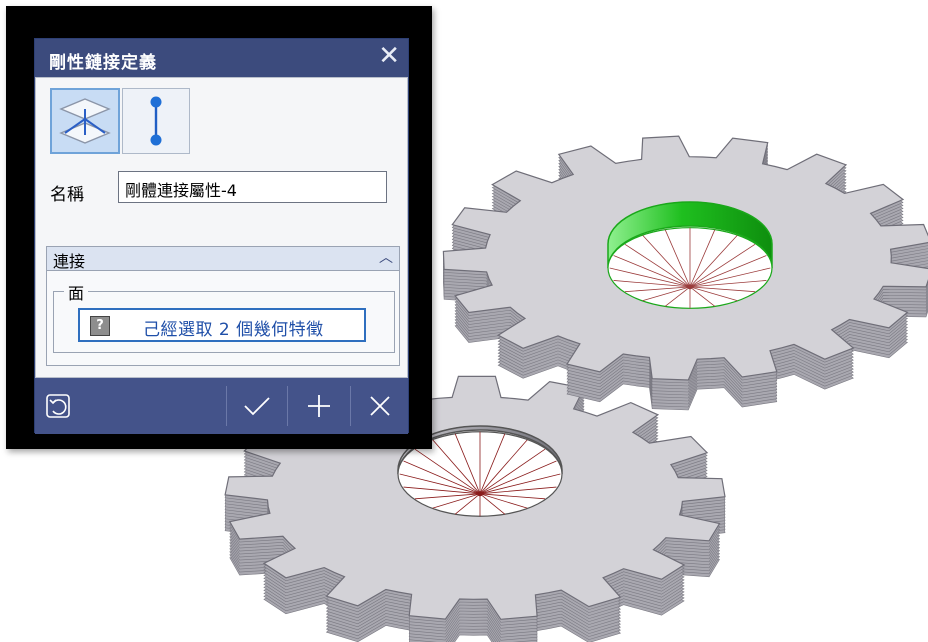 This screenshot has width=928, height=642. Describe the element at coordinates (103, 63) in the screenshot. I see `dialog-title: 剛性鏈接定義` at that location.